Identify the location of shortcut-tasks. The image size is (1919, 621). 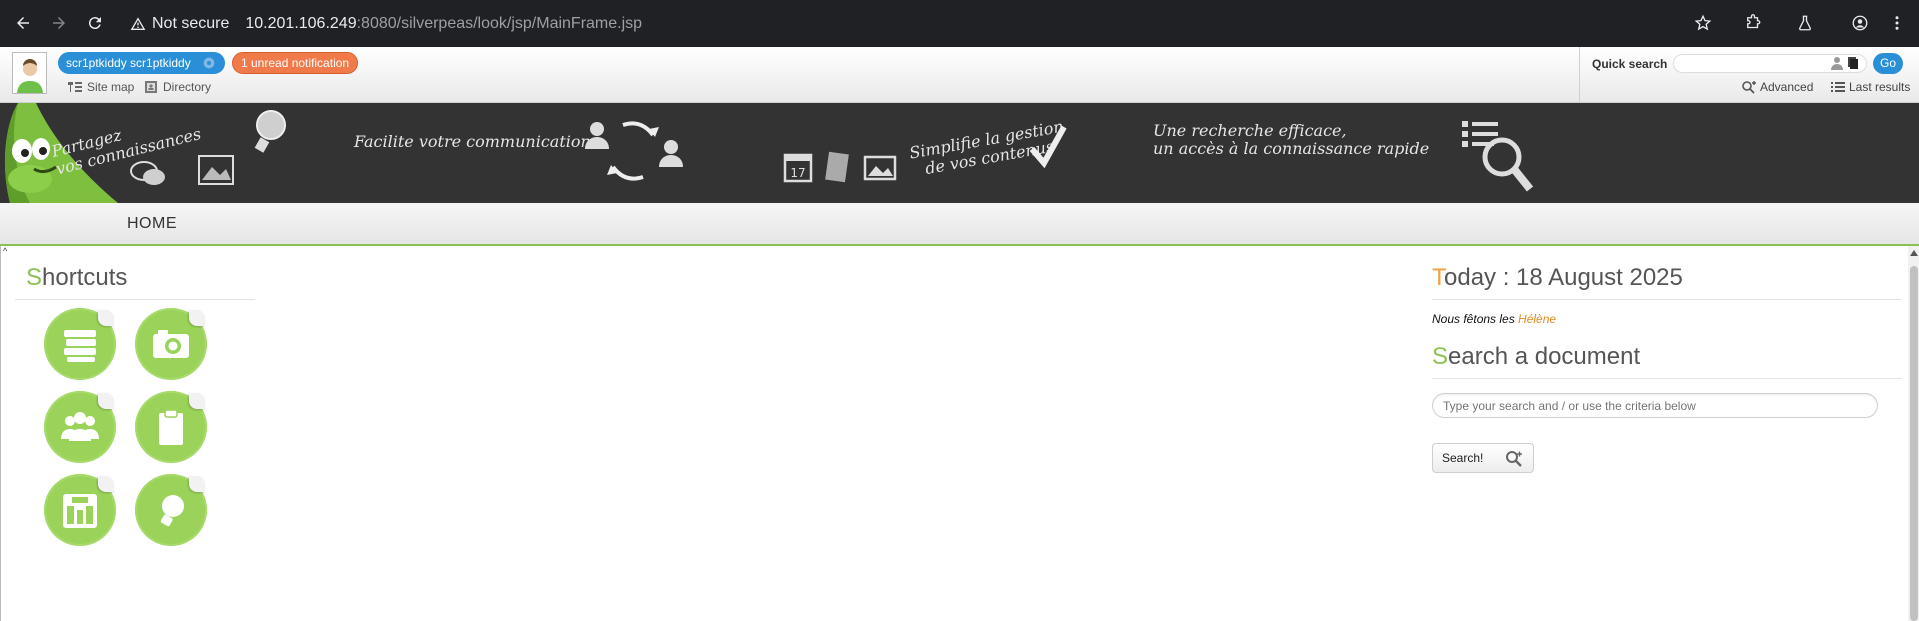
(171, 427).